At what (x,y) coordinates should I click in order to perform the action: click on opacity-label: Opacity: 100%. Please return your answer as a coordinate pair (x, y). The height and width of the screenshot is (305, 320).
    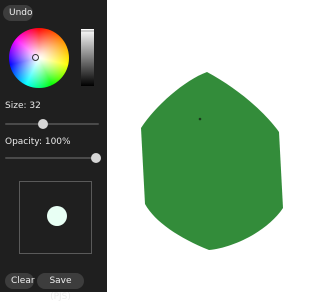
    Looking at the image, I should click on (38, 142).